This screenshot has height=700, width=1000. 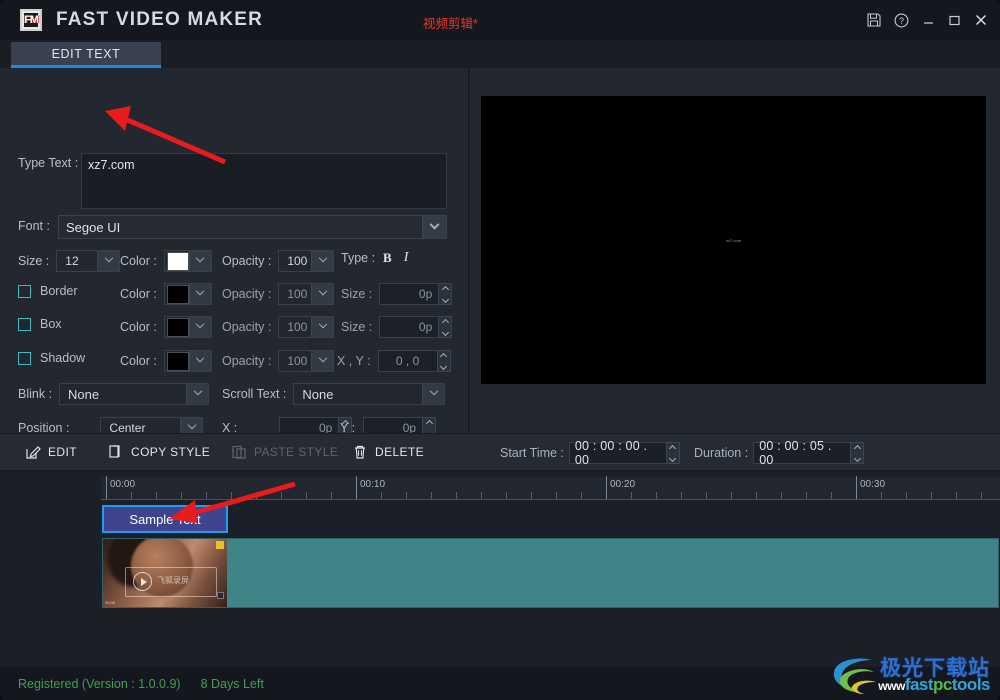 I want to click on border-opacity-select: 100, so click(x=306, y=294).